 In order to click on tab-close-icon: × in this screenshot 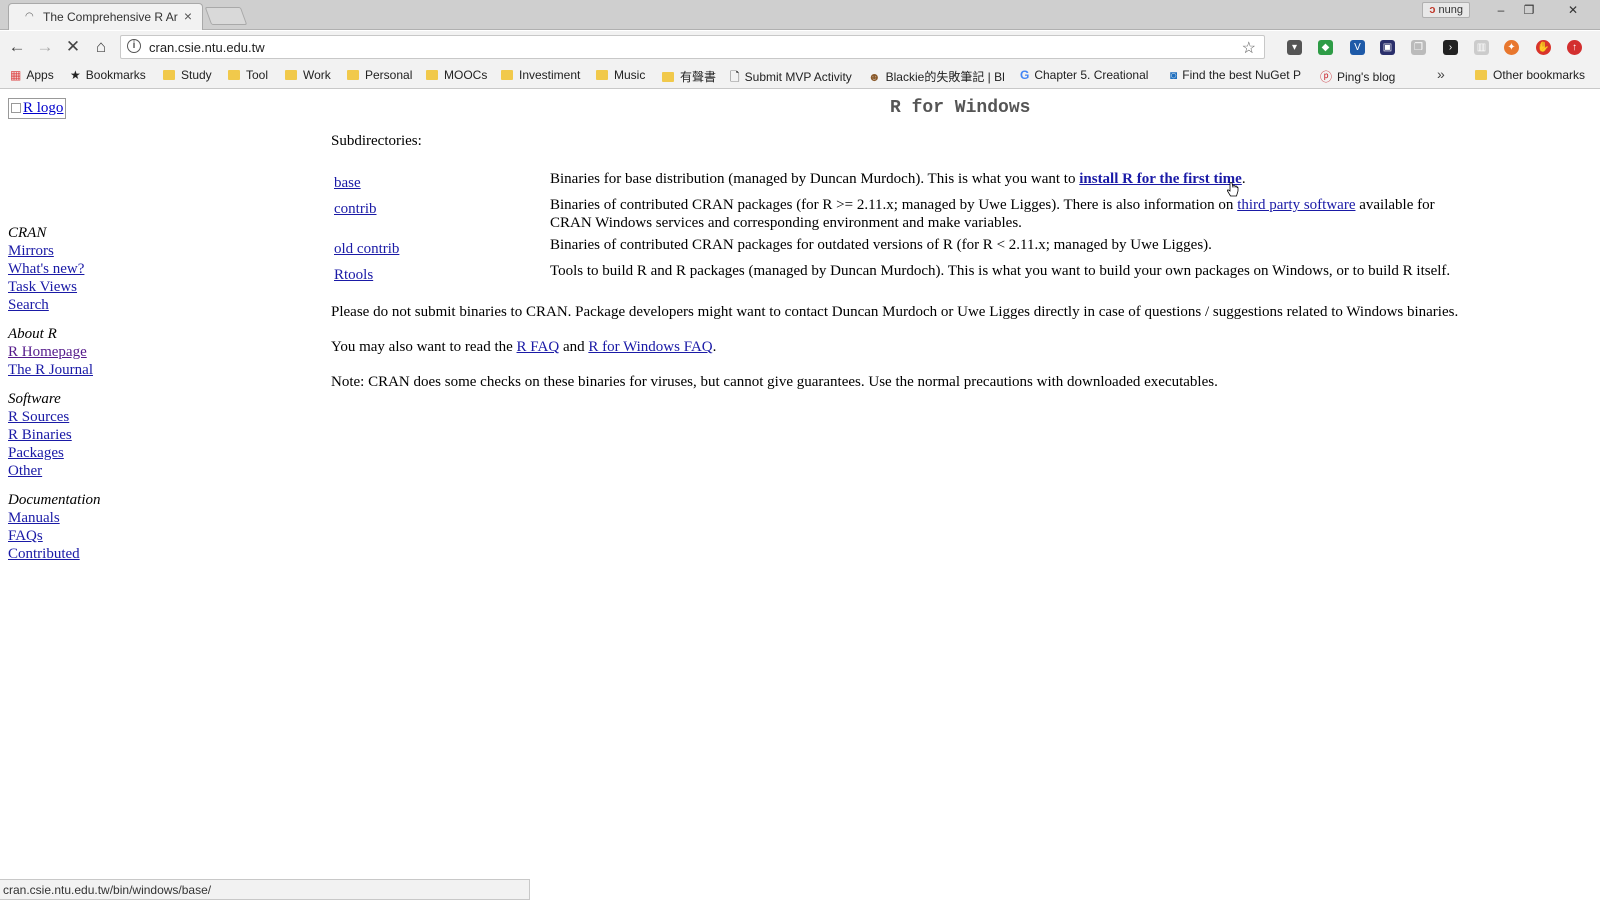, I will do `click(188, 16)`.